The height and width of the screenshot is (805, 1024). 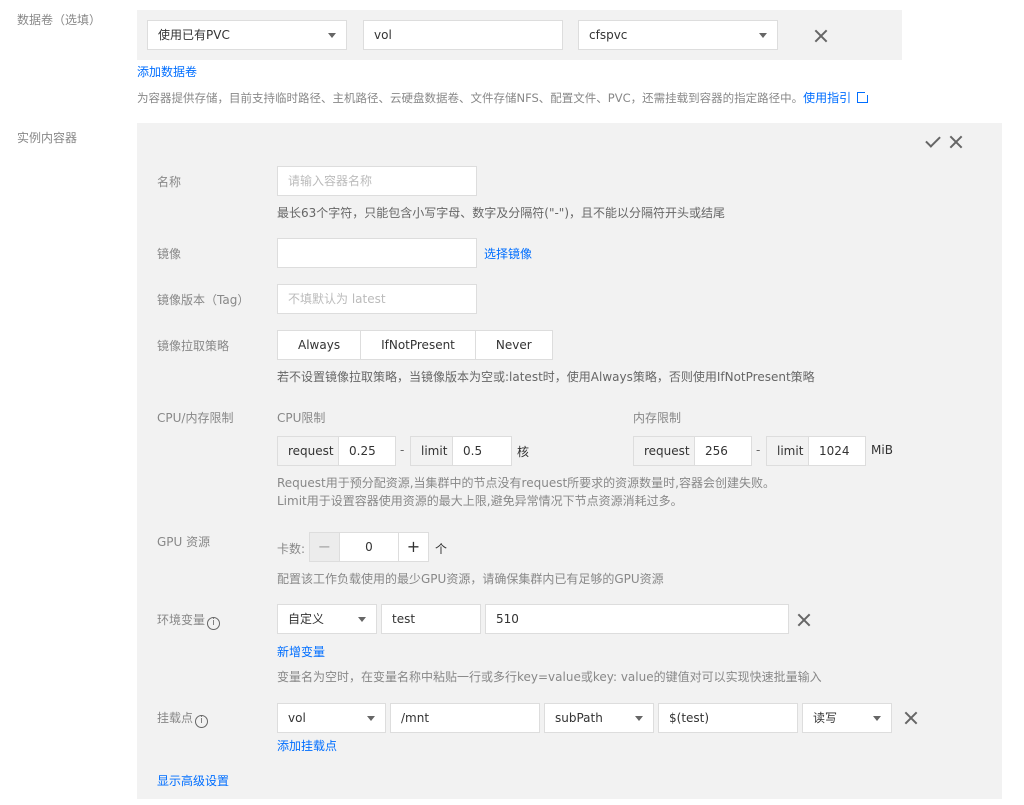 What do you see at coordinates (599, 718) in the screenshot?
I see `mount-subpath-select: subPath` at bounding box center [599, 718].